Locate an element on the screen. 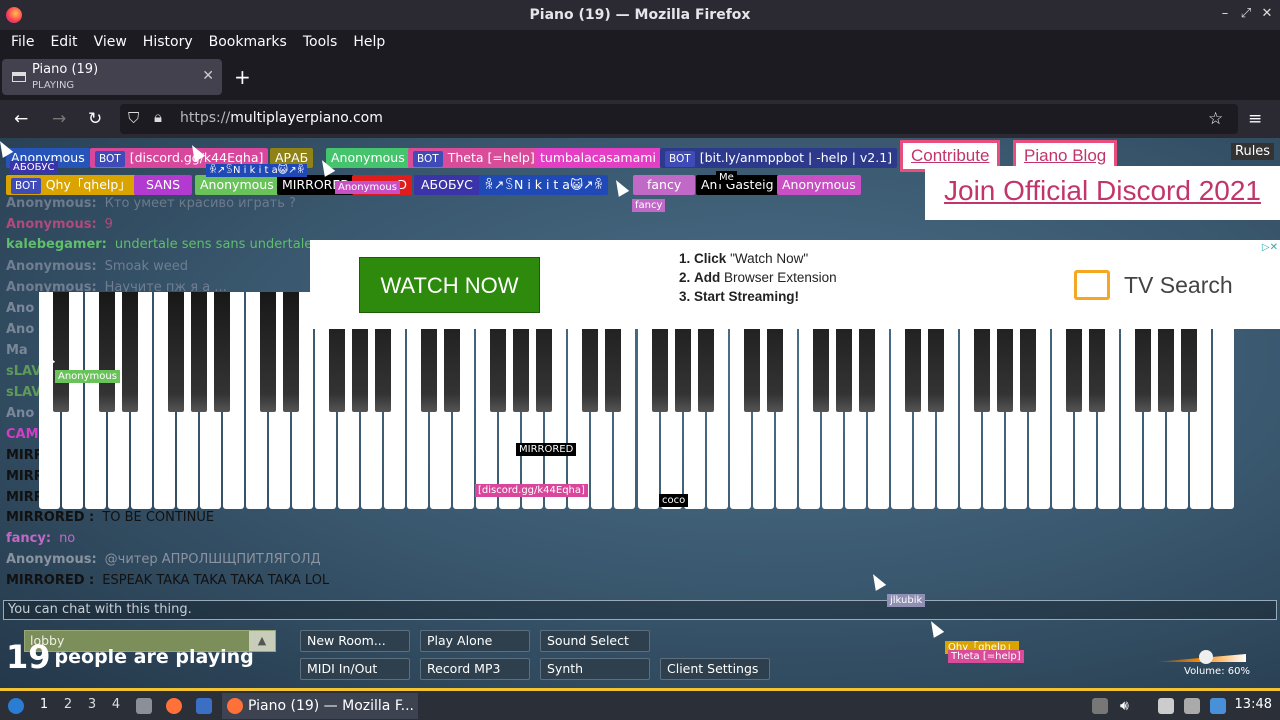 Image resolution: width=1280 pixels, height=720 pixels. menu-view: View is located at coordinates (110, 42).